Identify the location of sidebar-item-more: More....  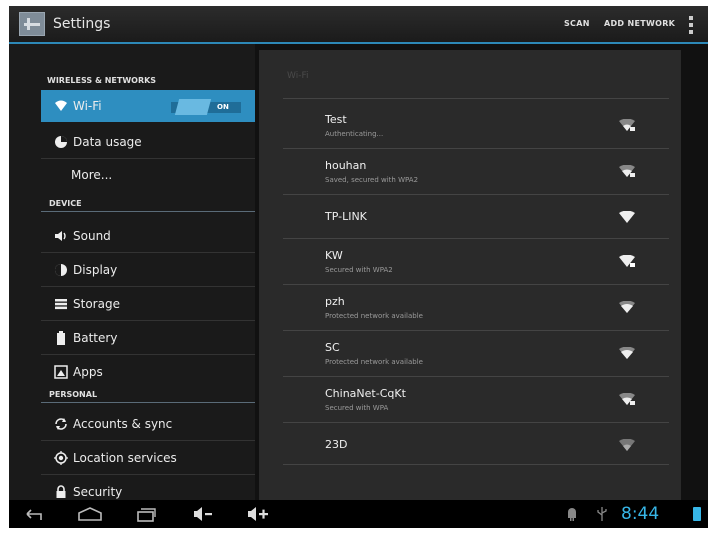
(148, 175).